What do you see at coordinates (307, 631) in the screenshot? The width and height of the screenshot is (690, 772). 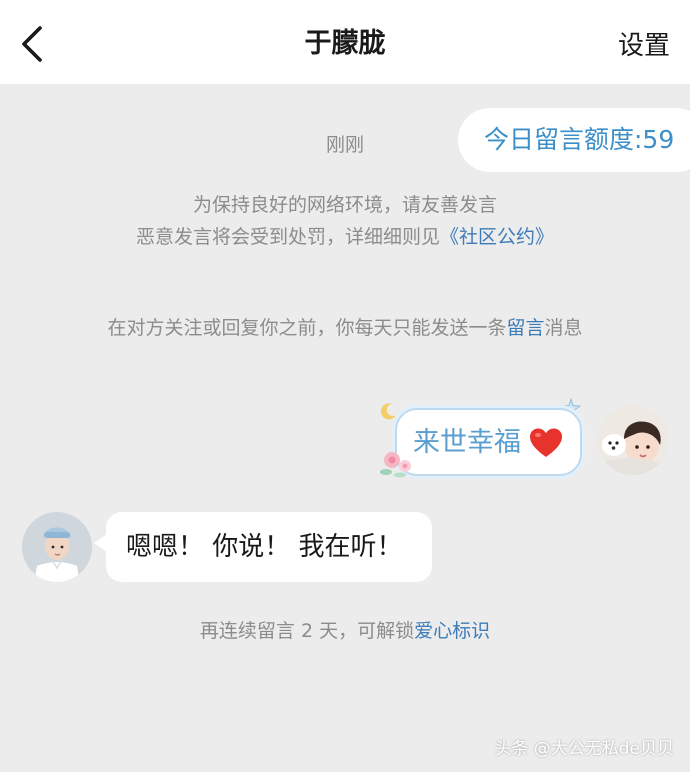 I see `reward-text: 再连续留言 2 天，可解锁` at bounding box center [307, 631].